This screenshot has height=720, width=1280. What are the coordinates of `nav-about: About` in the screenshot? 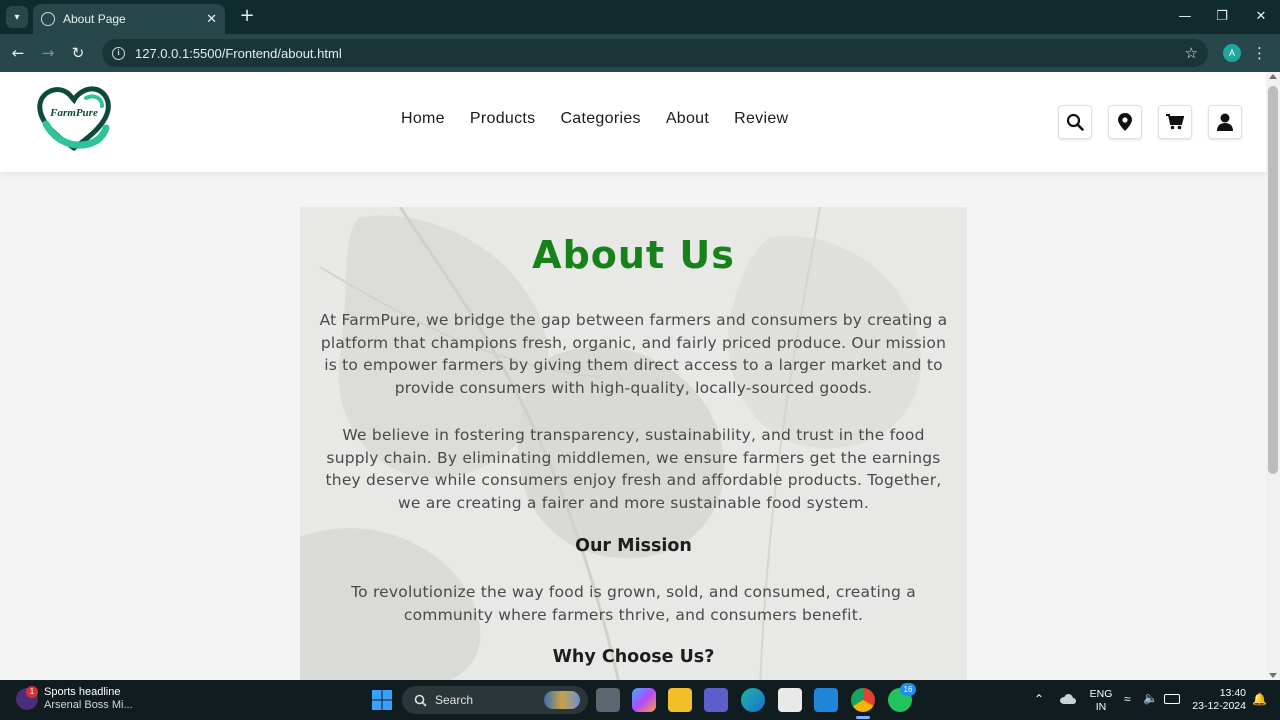 It's located at (687, 119).